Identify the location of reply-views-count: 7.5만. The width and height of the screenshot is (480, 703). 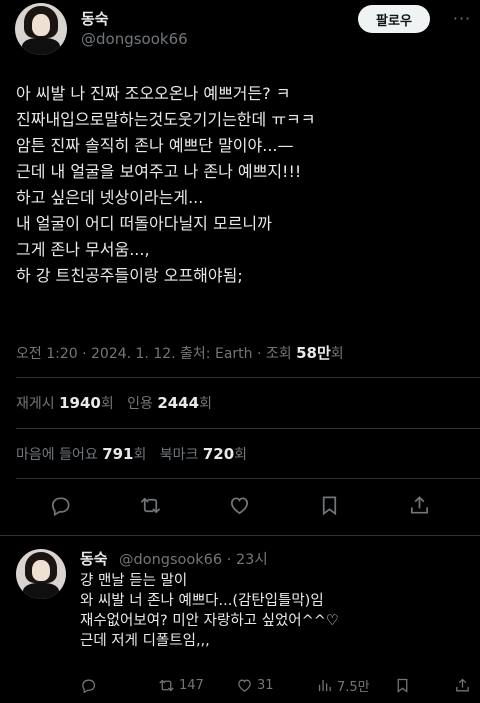
(353, 687).